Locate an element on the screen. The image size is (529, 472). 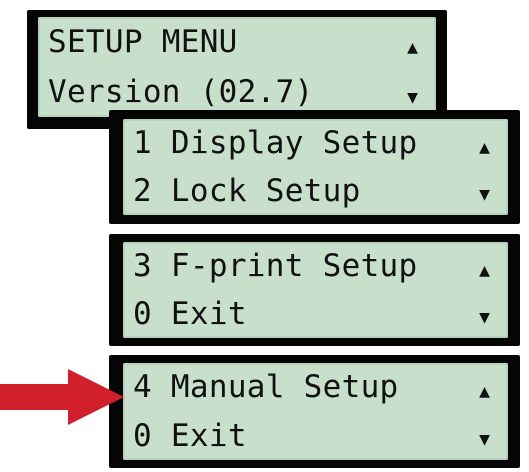
lcd-screen-setup-options-2: 3 F-print Setup 0 Exit ▲ ▼ is located at coordinates (315, 290).